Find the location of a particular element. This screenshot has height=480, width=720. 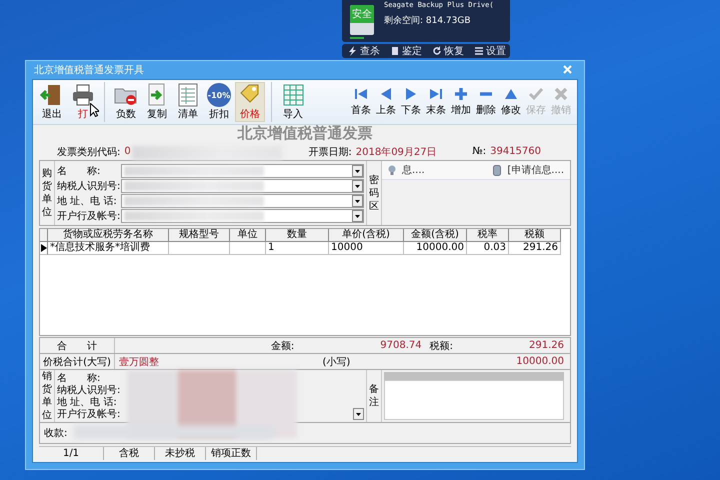

code-label: 发票类别代码: is located at coordinates (88, 152).